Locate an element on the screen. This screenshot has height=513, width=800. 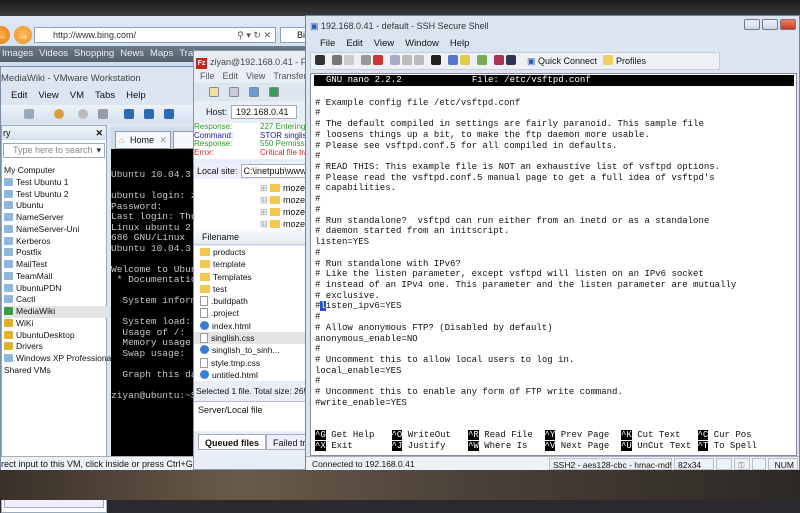
vm-tree-item: My Computer is located at coordinates (56, 171).